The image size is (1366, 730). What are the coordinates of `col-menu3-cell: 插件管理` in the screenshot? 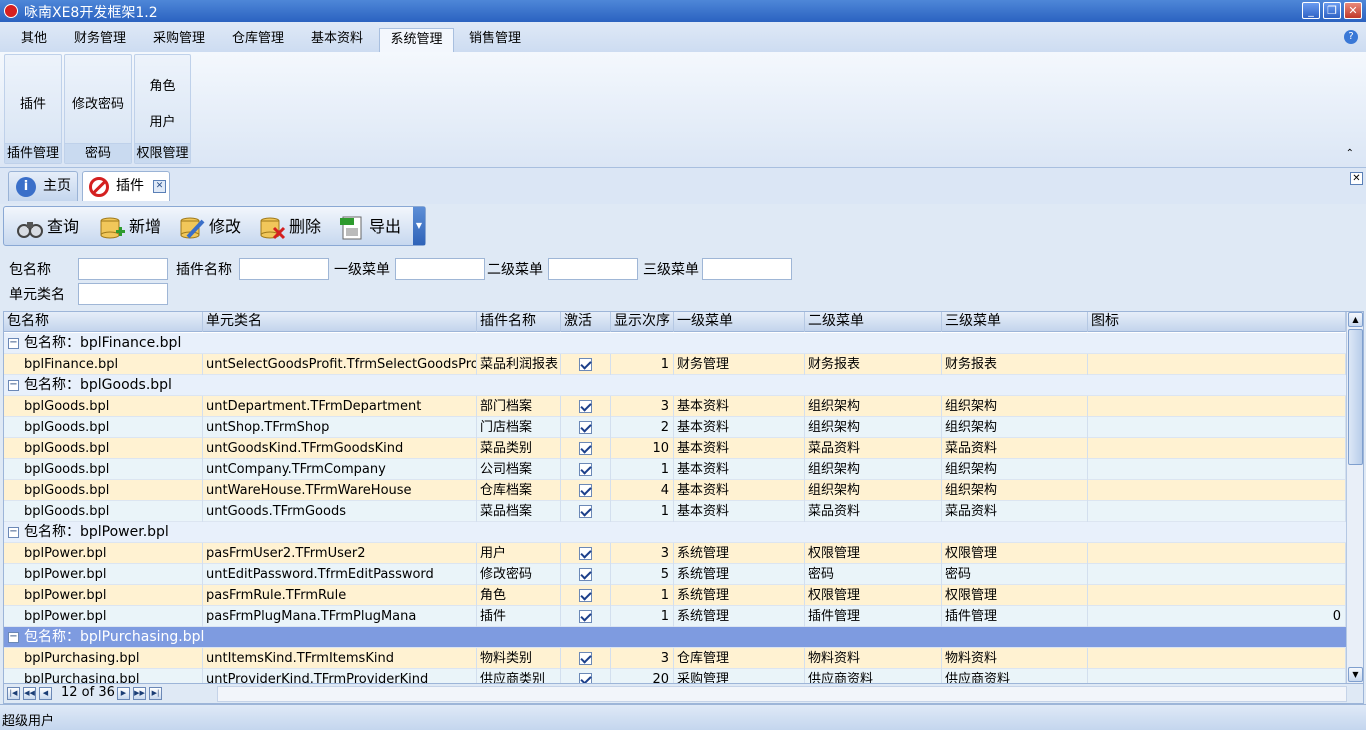 It's located at (1015, 616).